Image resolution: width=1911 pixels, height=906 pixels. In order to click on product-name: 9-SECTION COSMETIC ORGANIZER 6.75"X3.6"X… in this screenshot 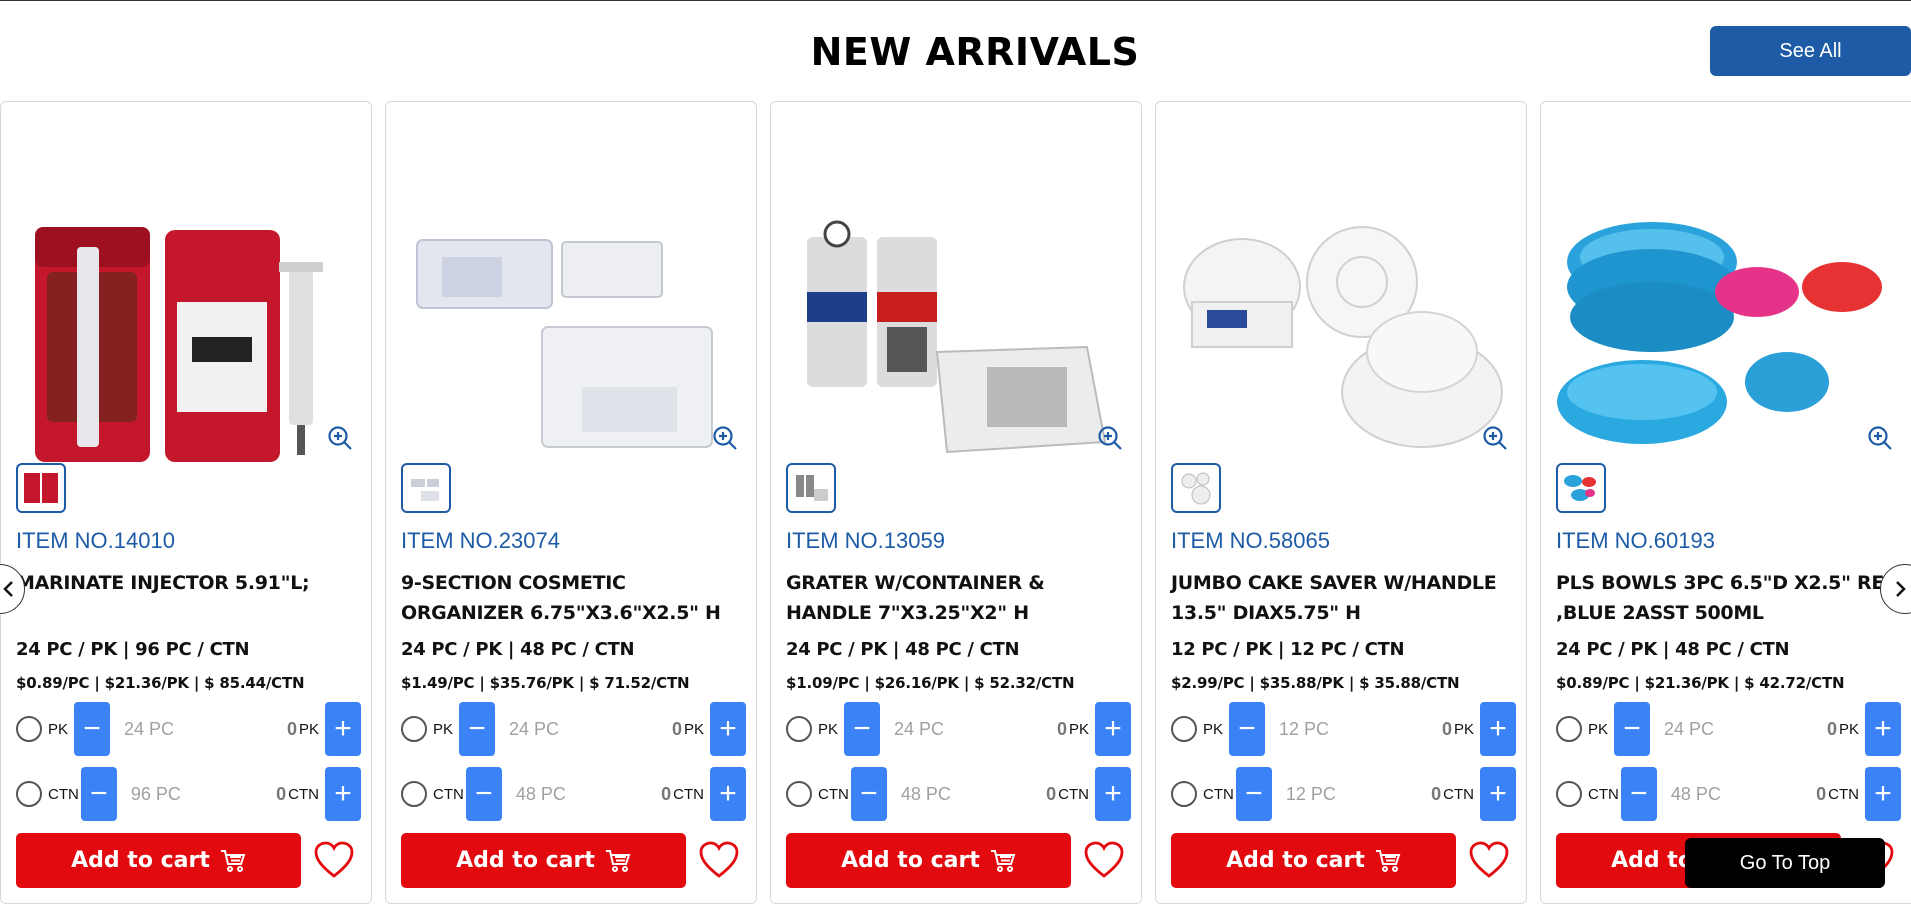, I will do `click(573, 598)`.